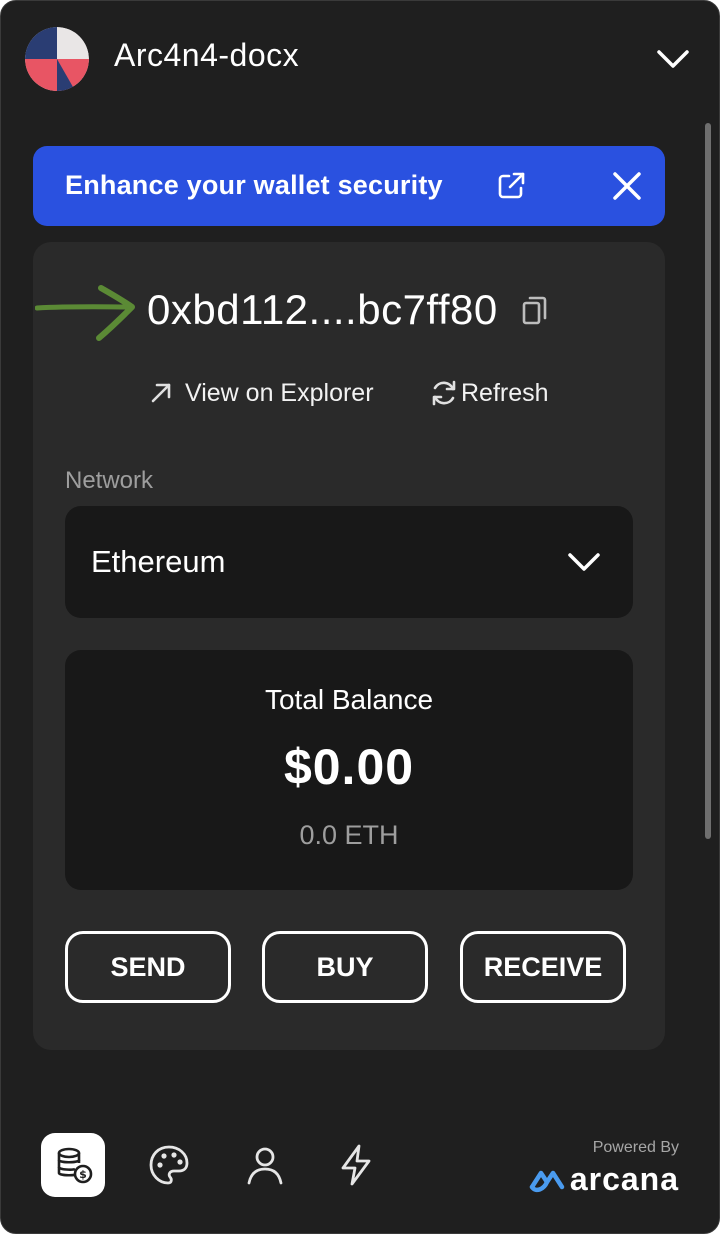 The image size is (720, 1234). Describe the element at coordinates (109, 480) in the screenshot. I see `network-label: Network` at that location.